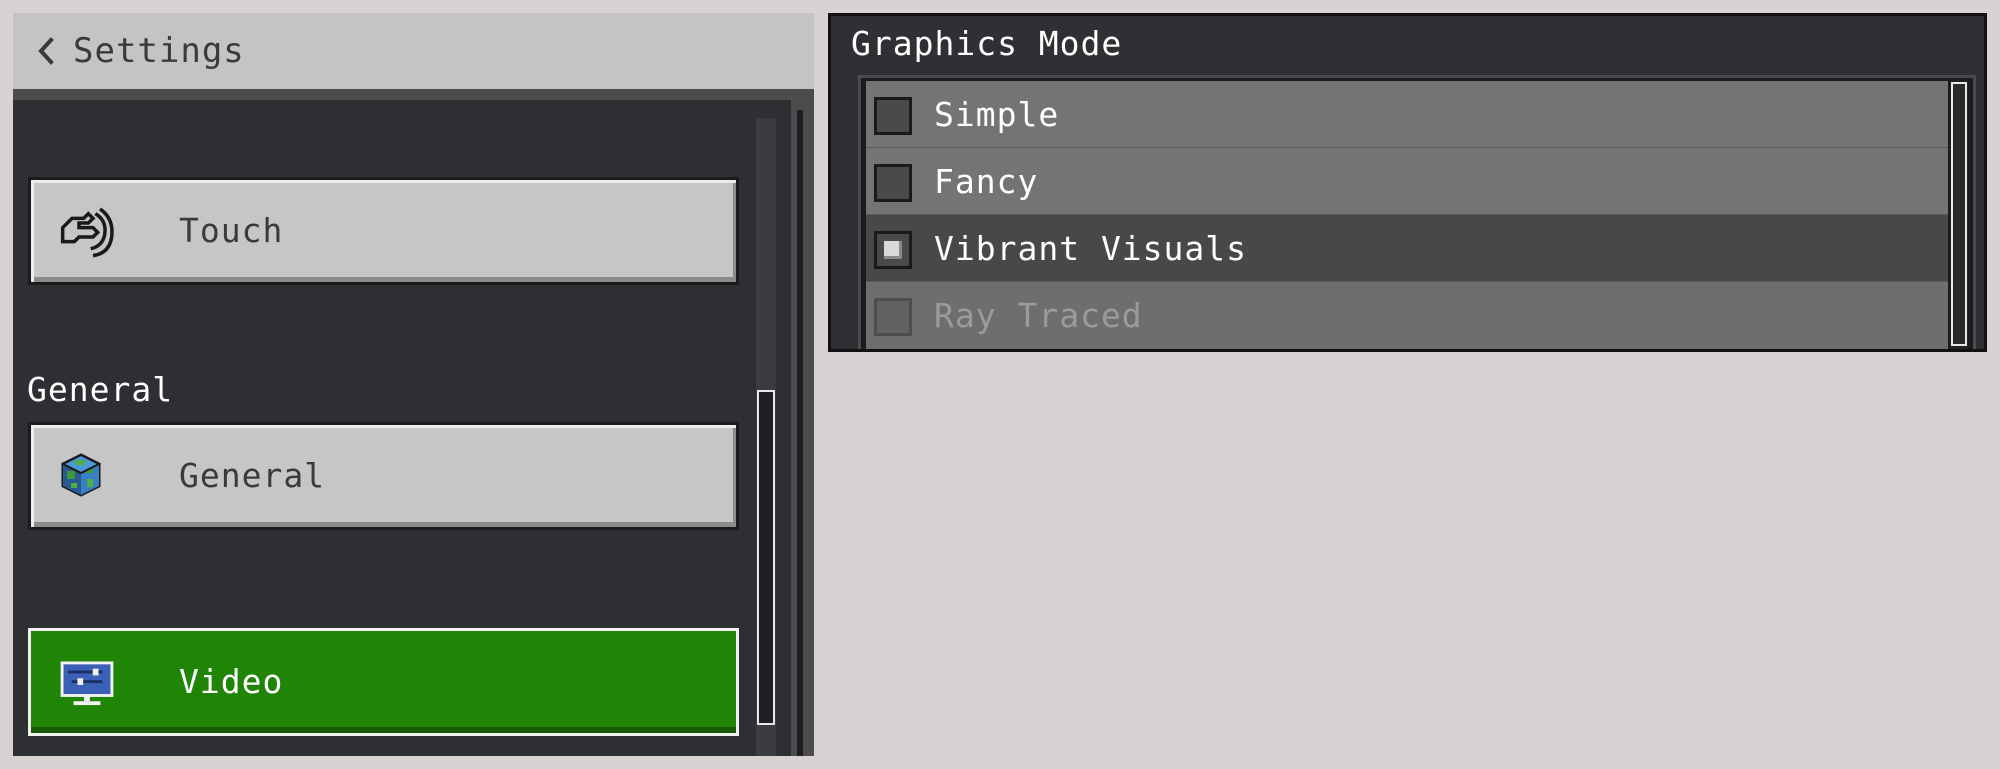 This screenshot has height=769, width=2000. Describe the element at coordinates (81, 475) in the screenshot. I see `globe-cube-icon` at that location.